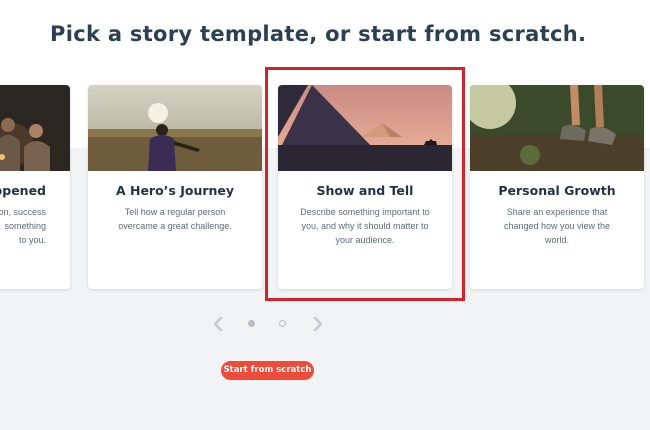 The image size is (650, 430). Describe the element at coordinates (282, 323) in the screenshot. I see `carousel-dot` at that location.